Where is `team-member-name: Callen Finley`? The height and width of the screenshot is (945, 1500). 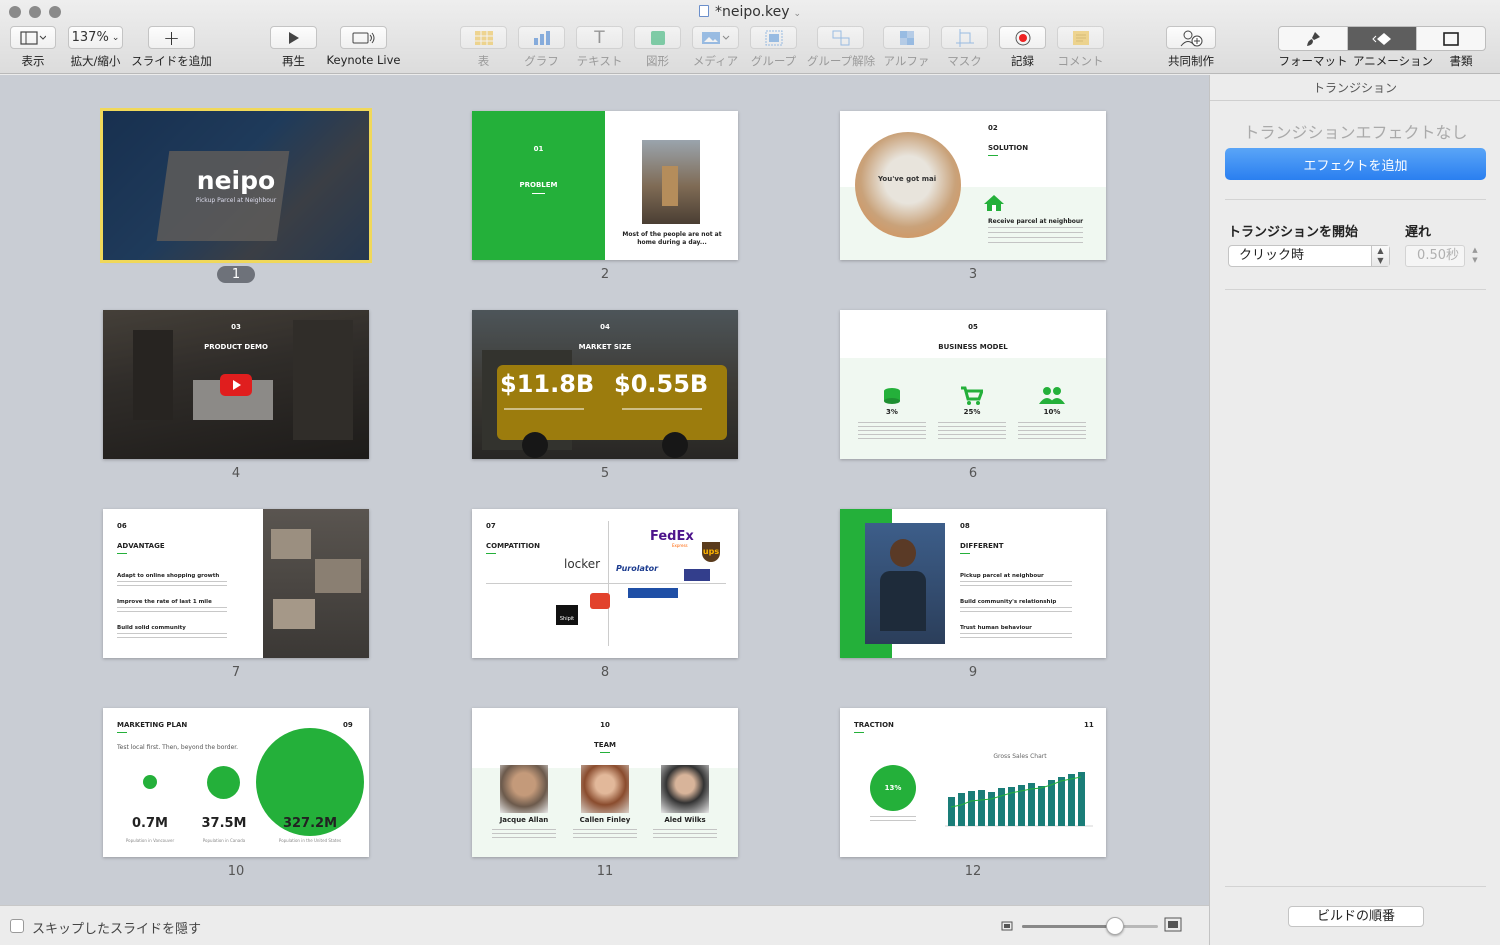 team-member-name: Callen Finley is located at coordinates (605, 820).